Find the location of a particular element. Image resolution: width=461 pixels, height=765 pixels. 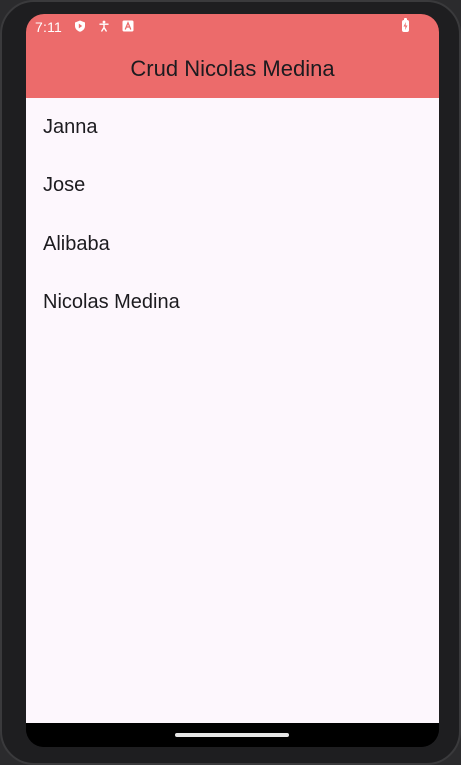

play-protect-icon is located at coordinates (80, 26).